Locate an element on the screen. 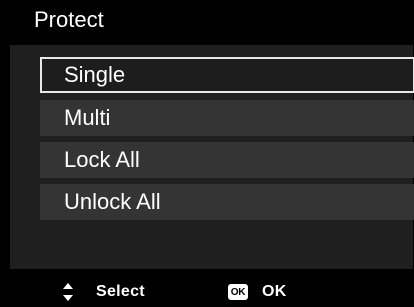  footer-hint-bar: Select OK OK is located at coordinates (207, 292).